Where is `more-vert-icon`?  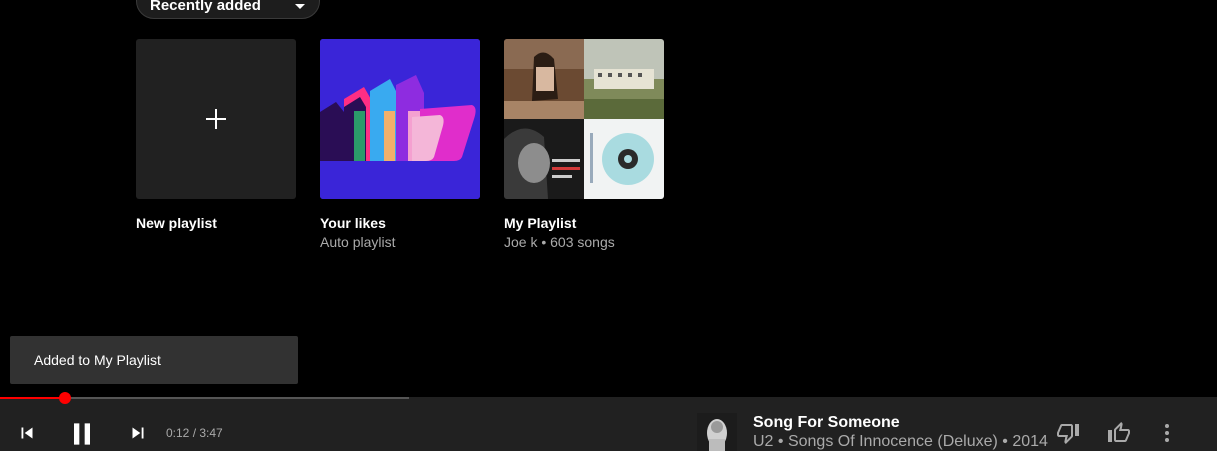
more-vert-icon is located at coordinates (1167, 433).